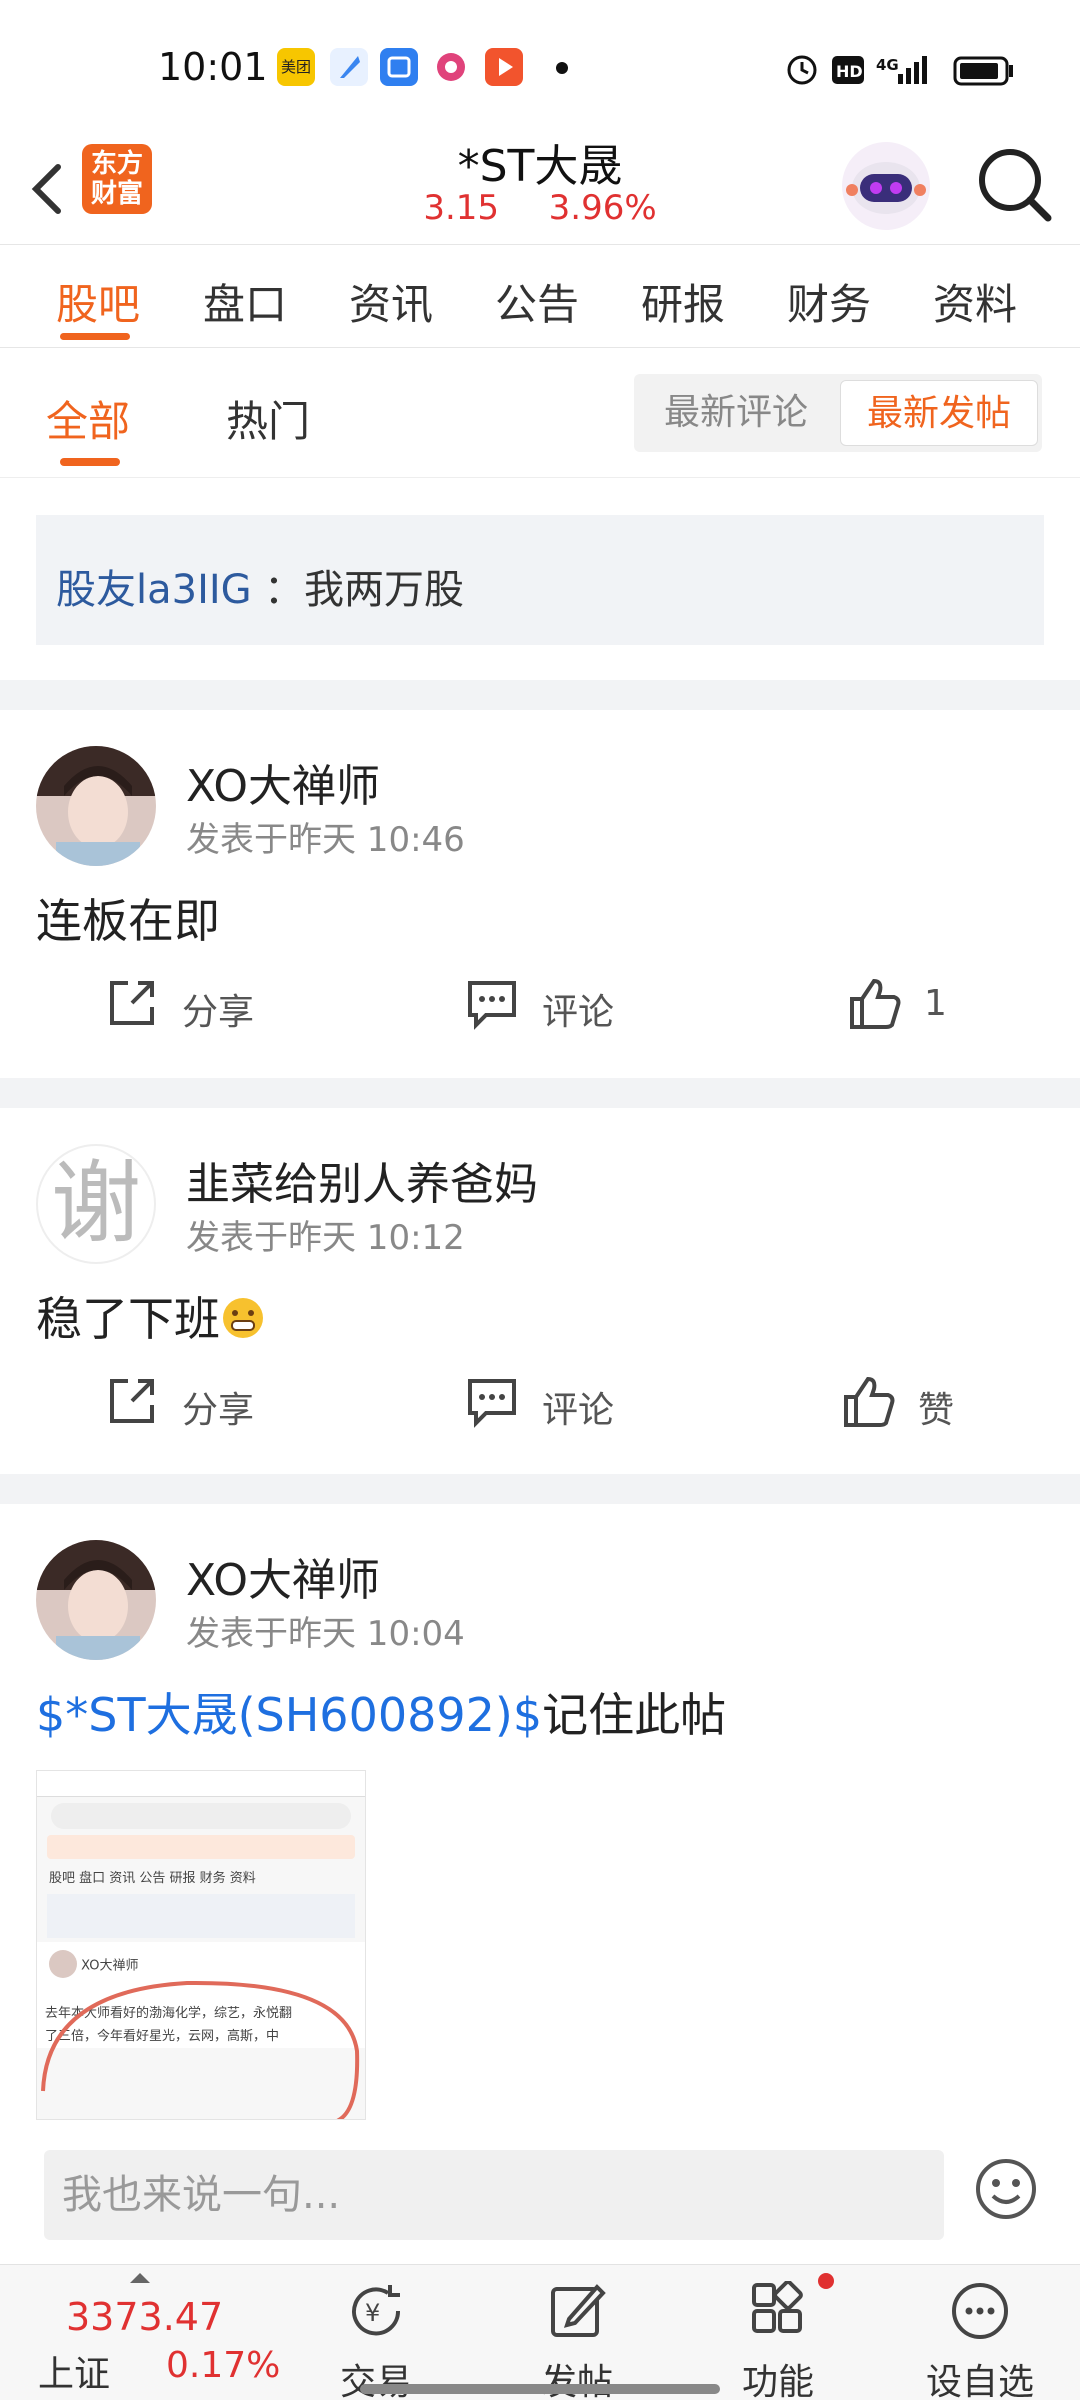 This screenshot has width=1080, height=2405. What do you see at coordinates (736, 413) in the screenshot?
I see `sort-latest-comment-button: 最新评论` at bounding box center [736, 413].